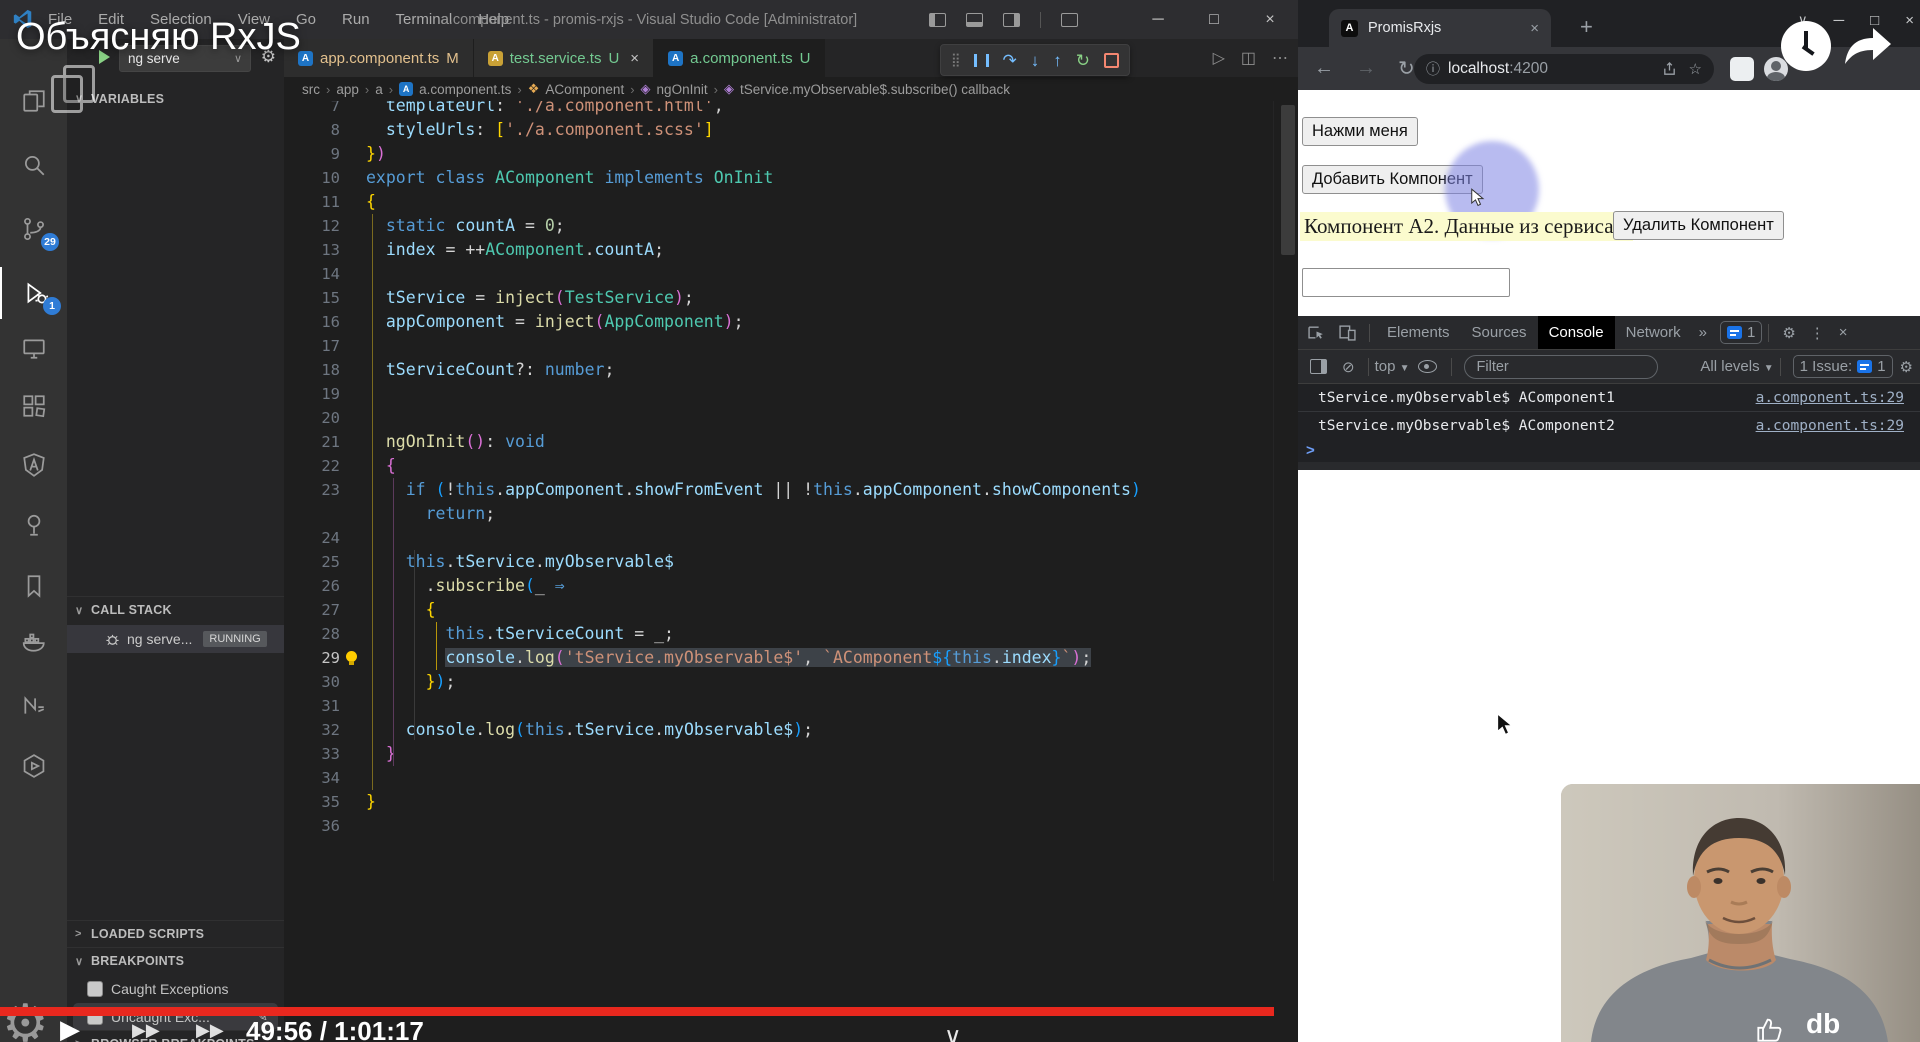  What do you see at coordinates (682, 89) in the screenshot?
I see `breadcrumb-item: ngOnInit` at bounding box center [682, 89].